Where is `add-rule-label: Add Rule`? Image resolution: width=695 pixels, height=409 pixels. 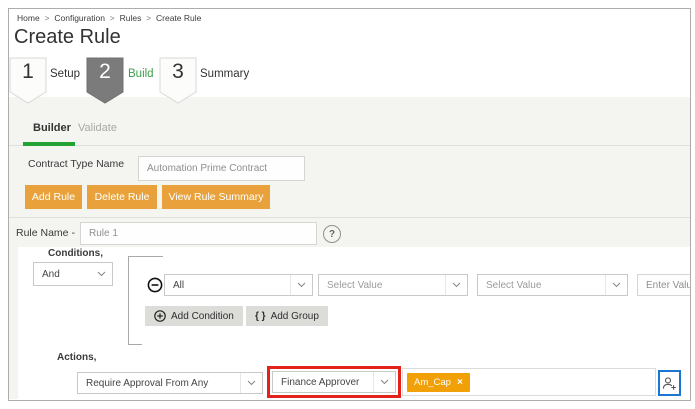 add-rule-label: Add Rule is located at coordinates (53, 197).